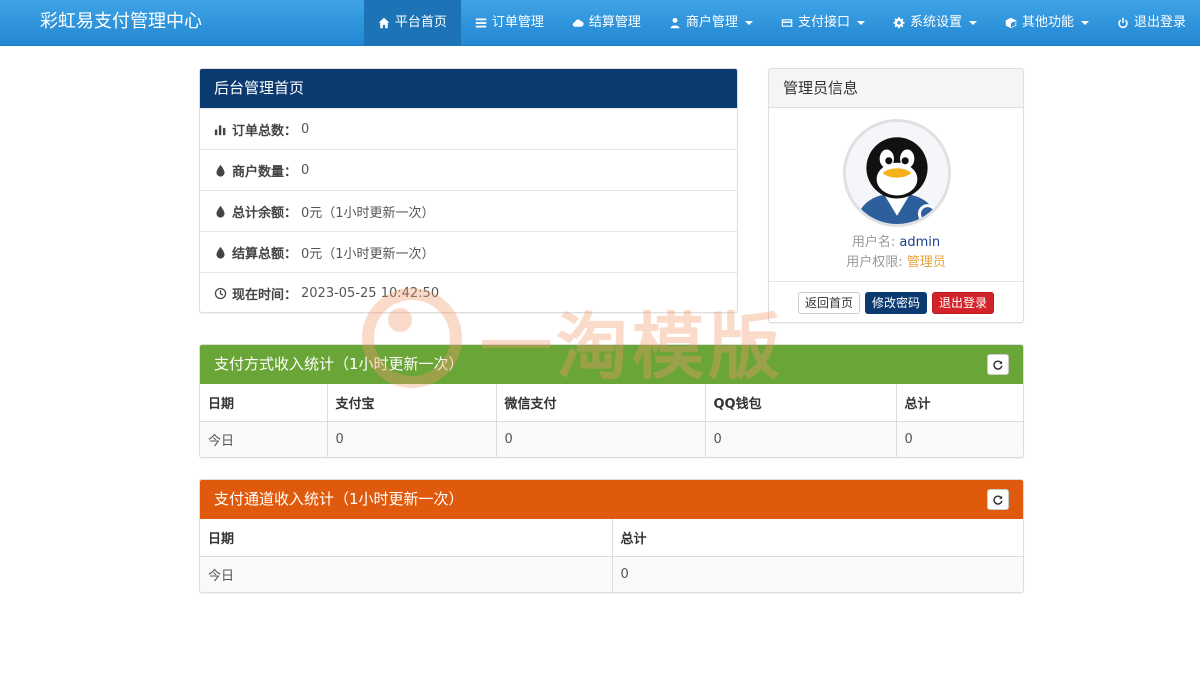 The height and width of the screenshot is (677, 1200). I want to click on nav-orders: 订单管理, so click(509, 23).